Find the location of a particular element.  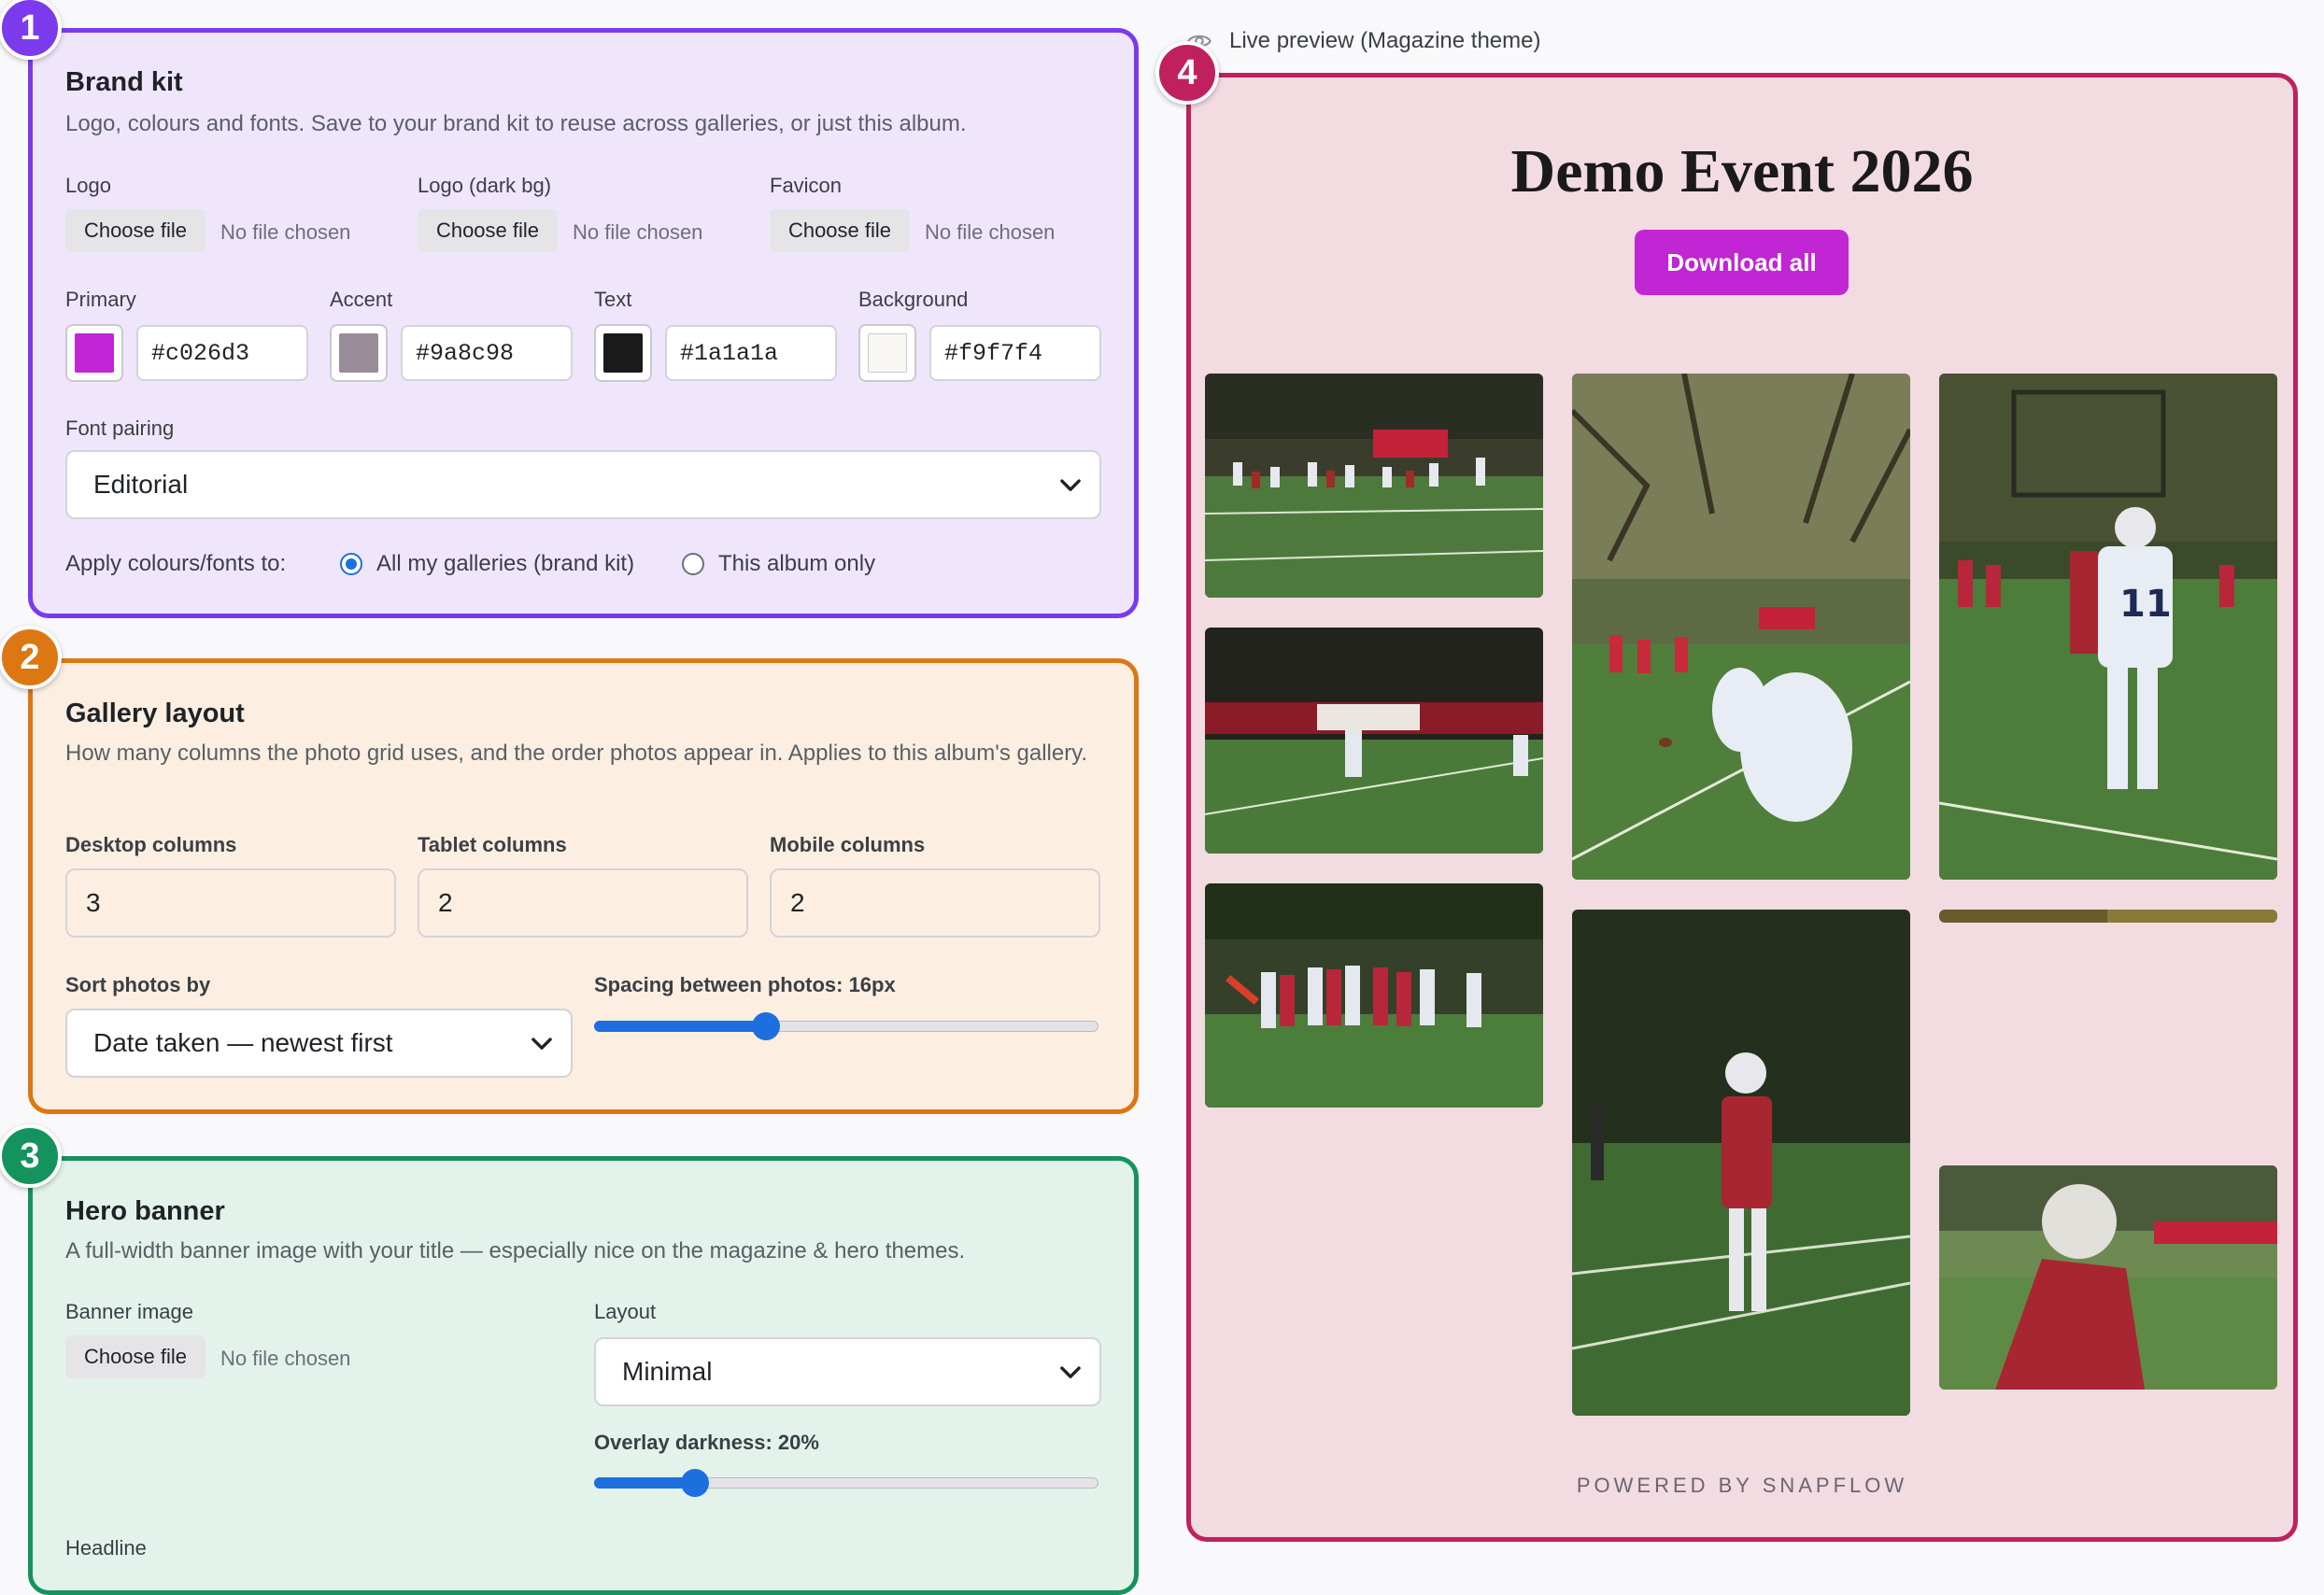

sort-photos-select: Date taken — newest first is located at coordinates (319, 1044).